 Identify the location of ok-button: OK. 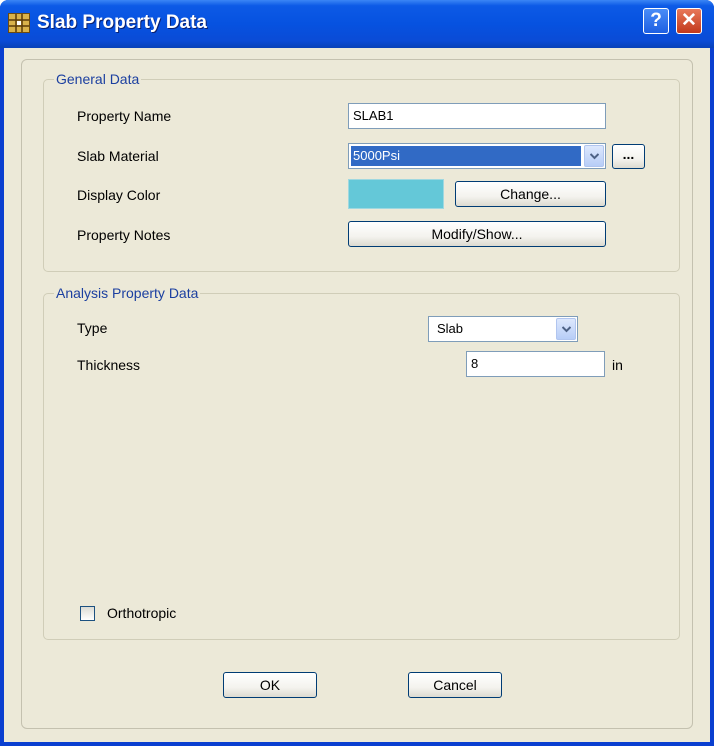
(270, 685).